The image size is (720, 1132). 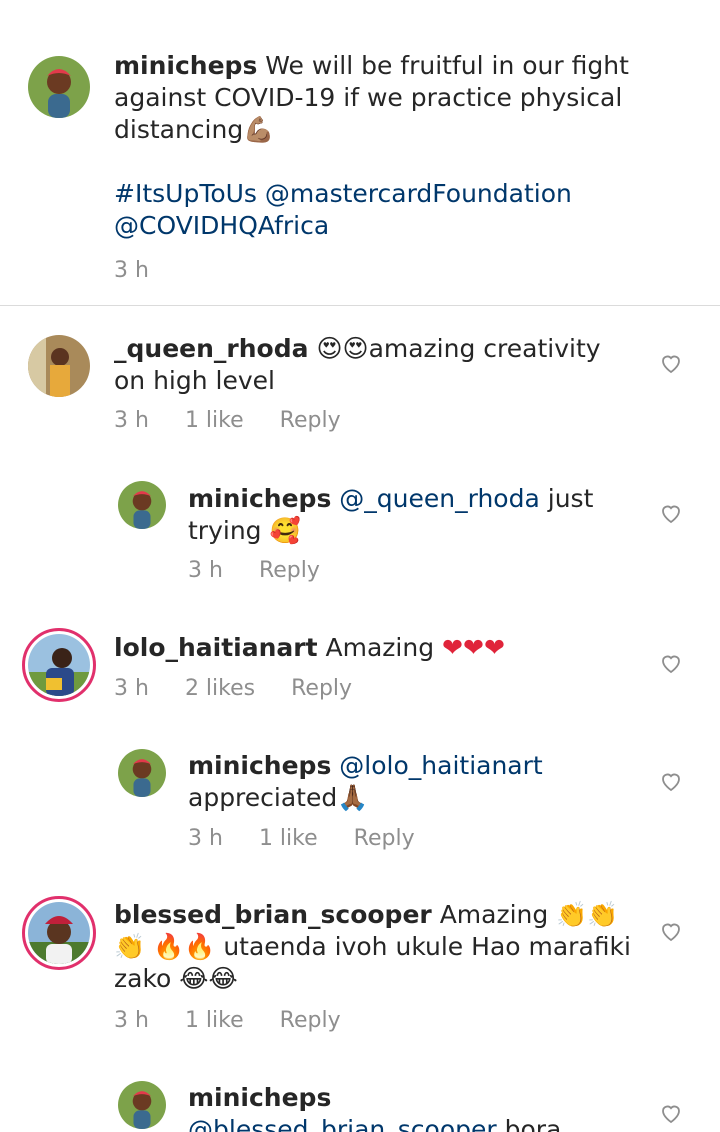 I want to click on caption-meta: 3 h, so click(x=131, y=270).